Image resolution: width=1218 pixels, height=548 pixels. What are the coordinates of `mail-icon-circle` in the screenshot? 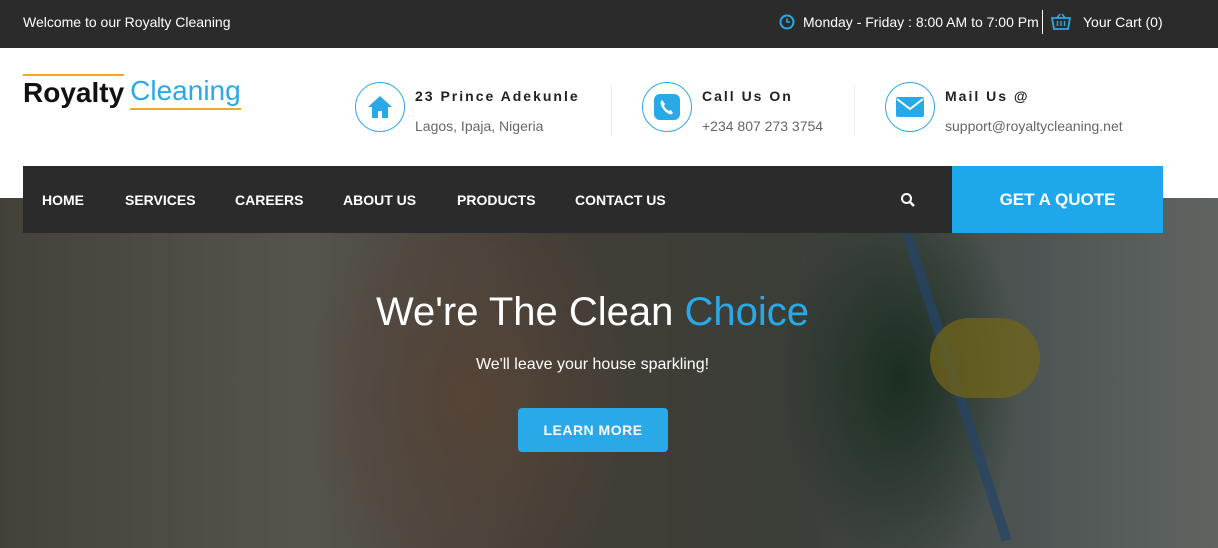 It's located at (910, 107).